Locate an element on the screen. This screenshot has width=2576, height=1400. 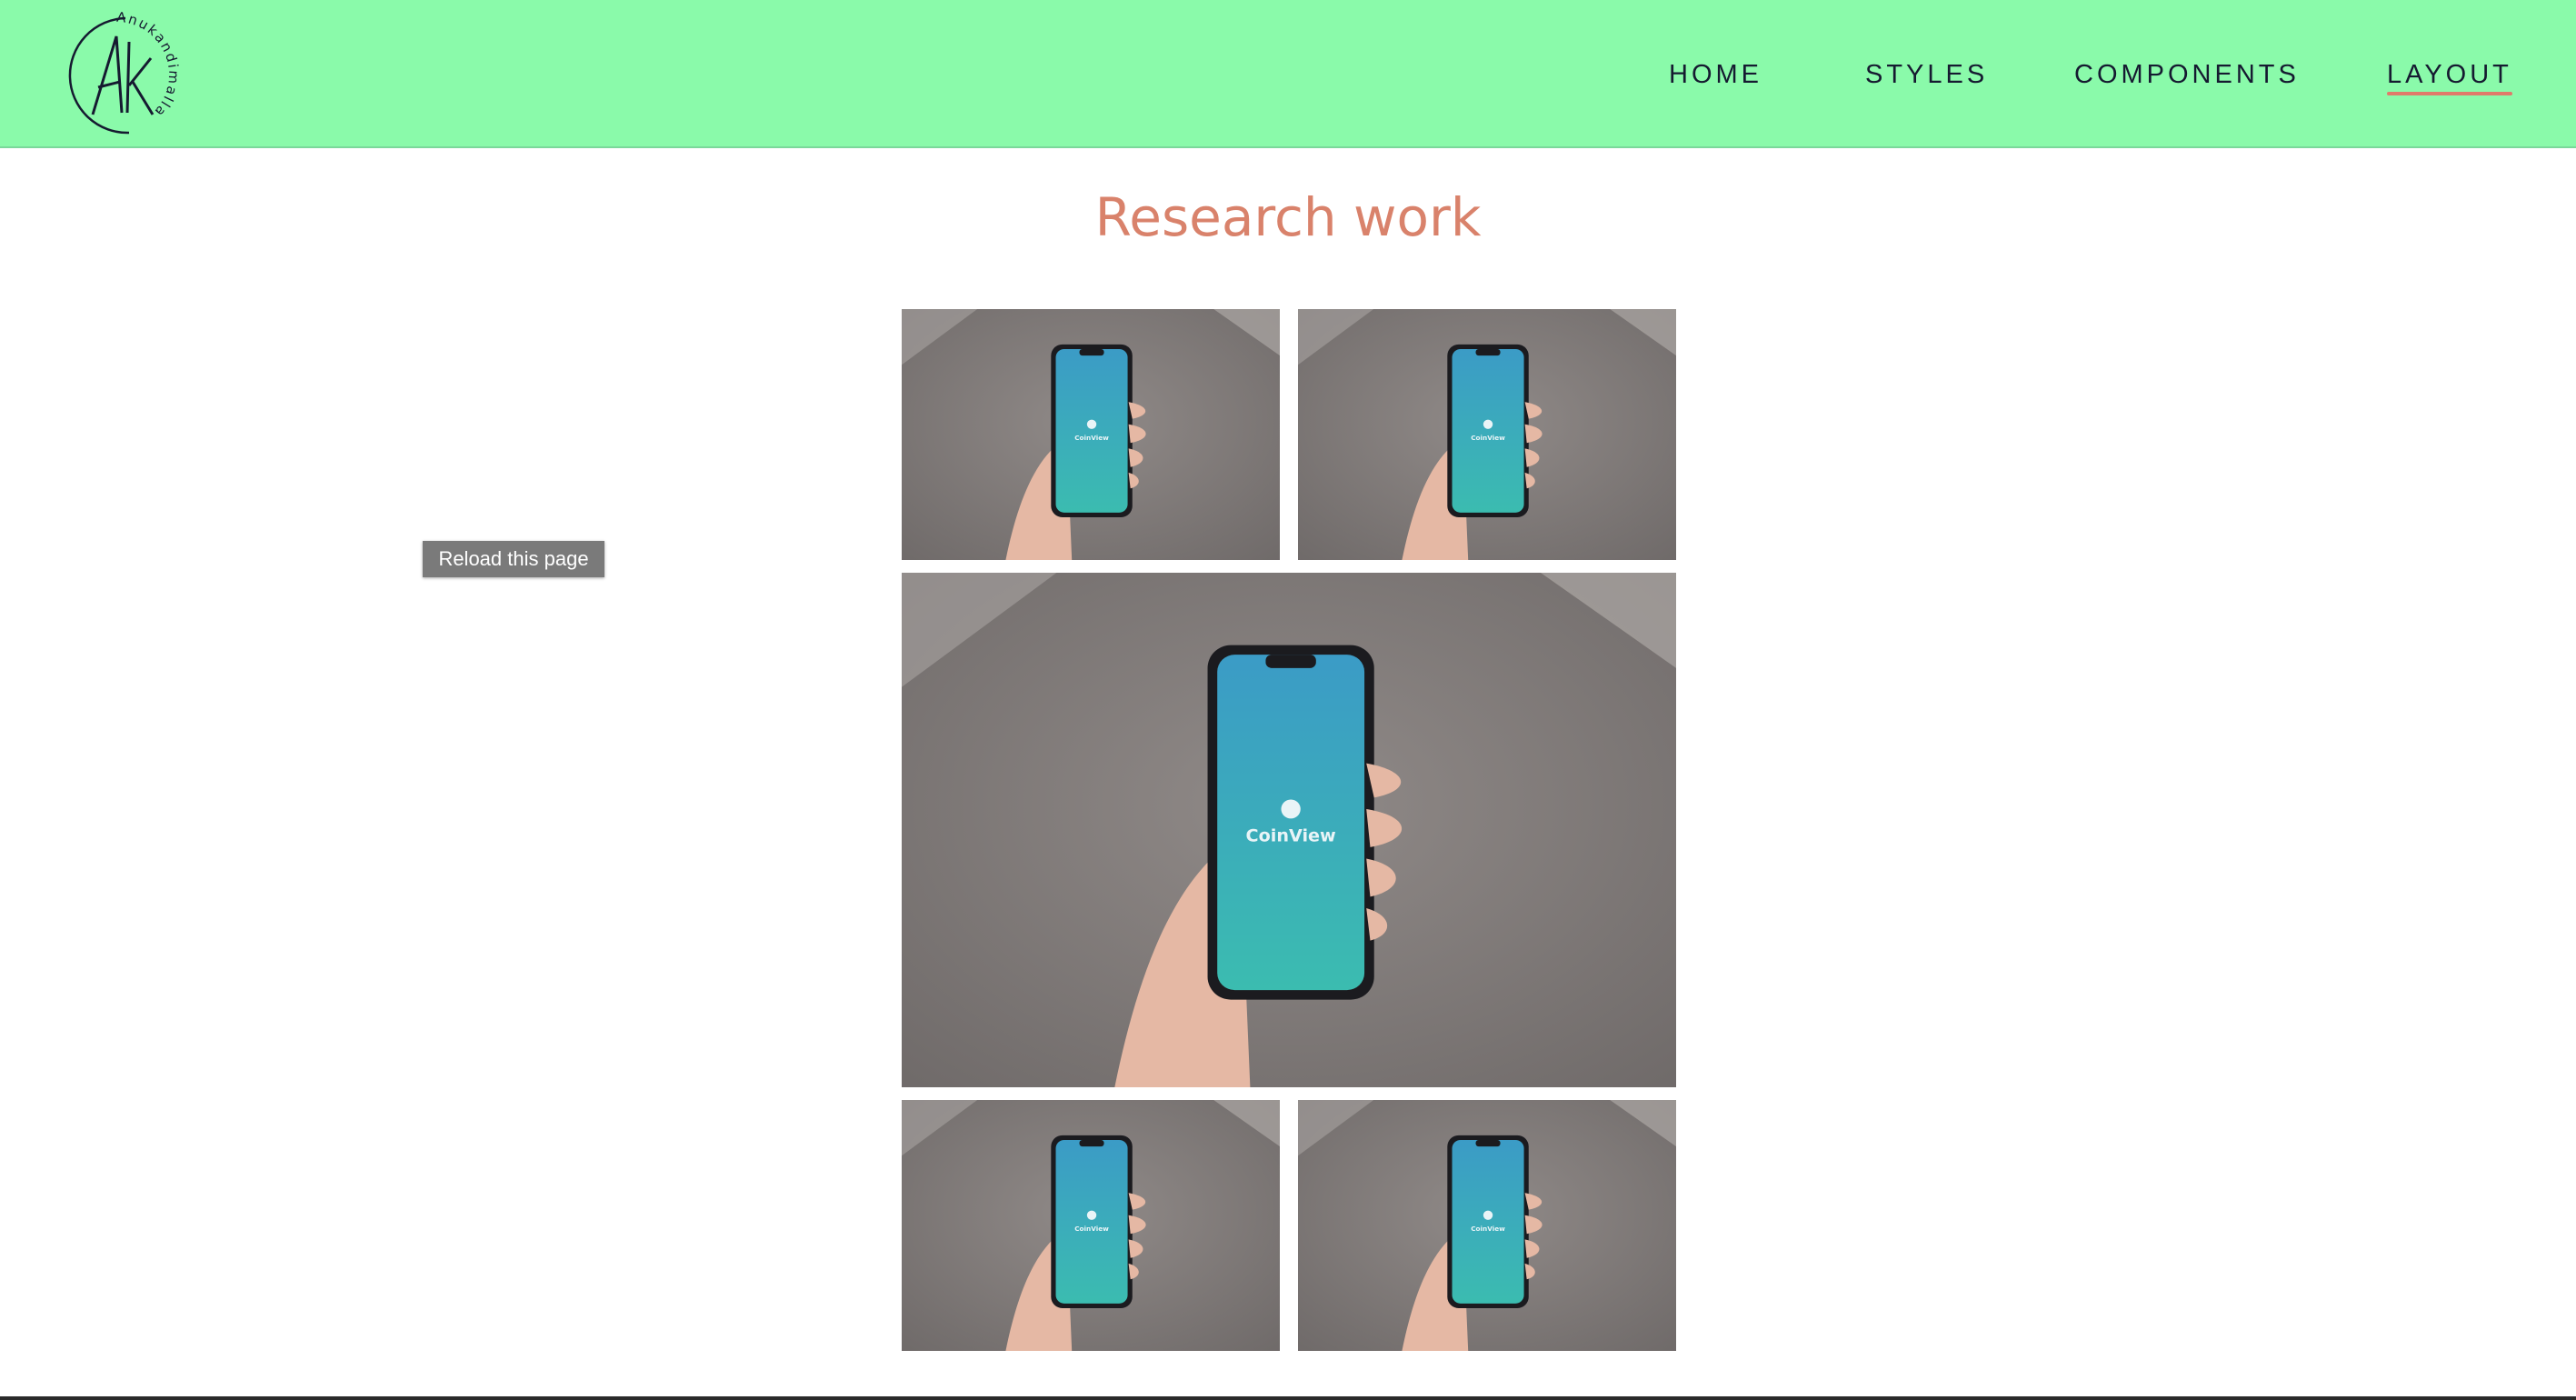
logo-circular-text: Anukandimalla is located at coordinates (148, 65).